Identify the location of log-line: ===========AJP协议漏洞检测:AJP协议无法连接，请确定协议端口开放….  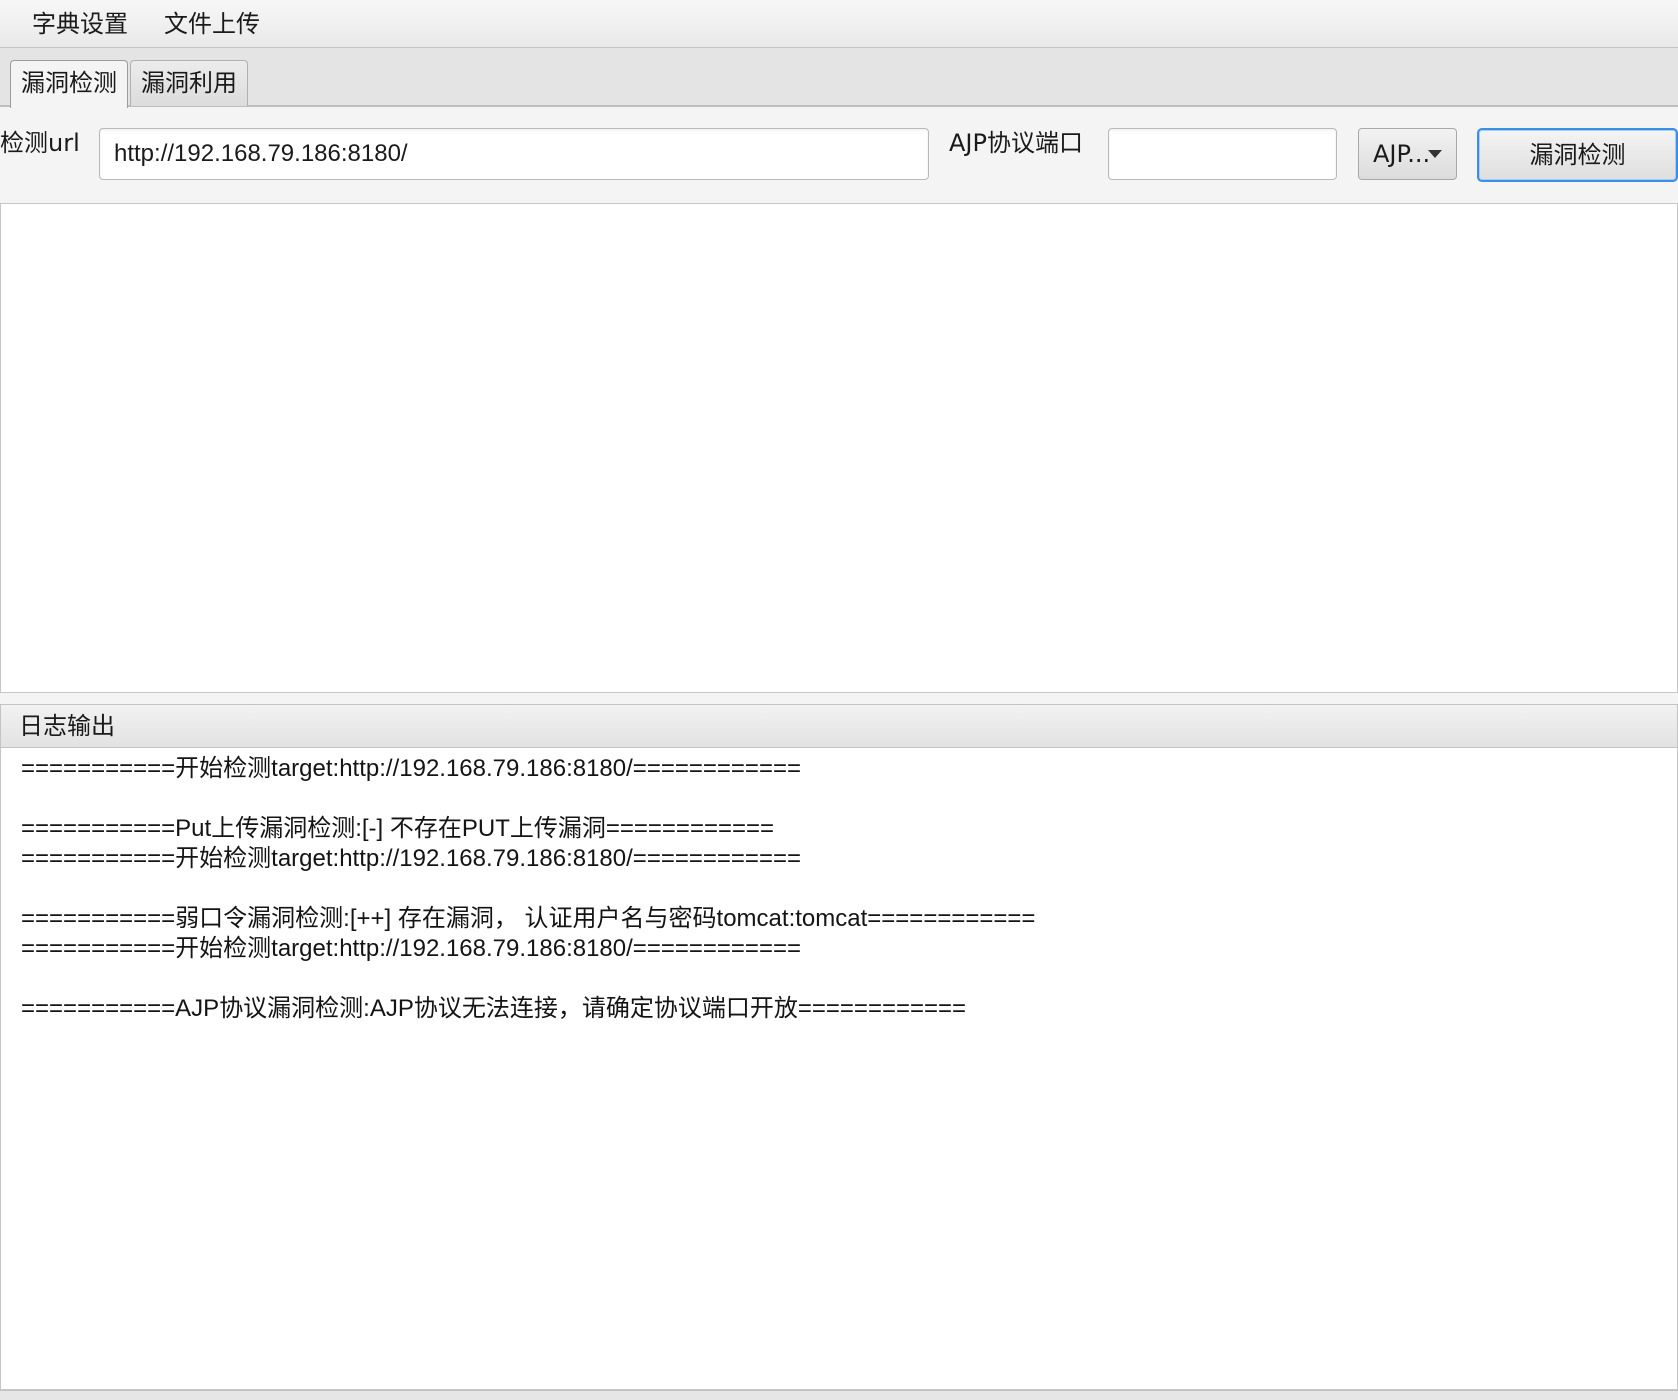
(494, 1008).